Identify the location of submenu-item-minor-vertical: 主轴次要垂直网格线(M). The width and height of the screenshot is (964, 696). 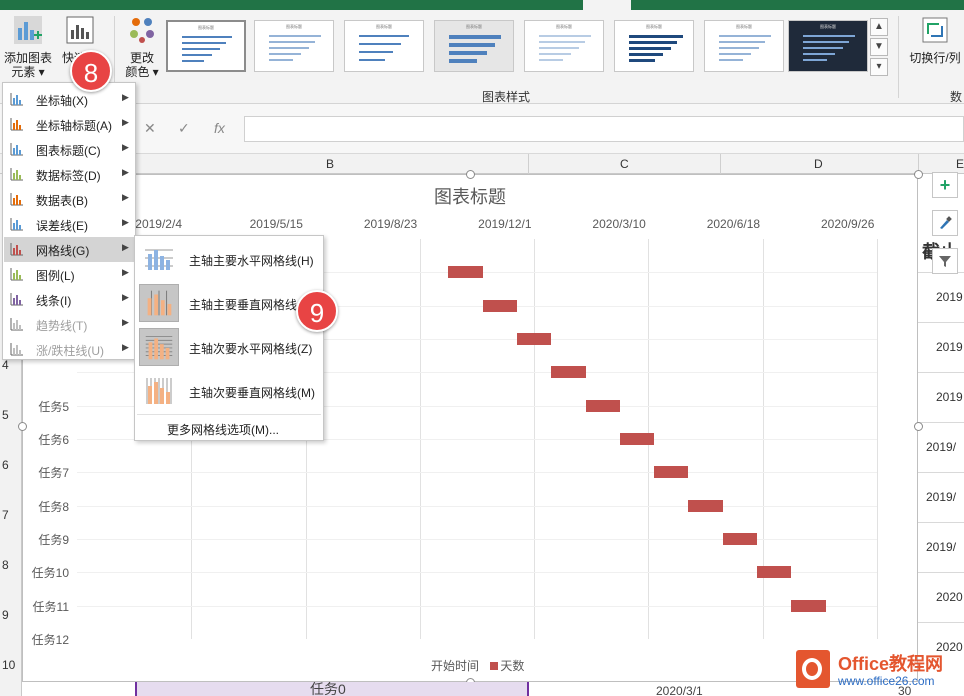
(229, 391).